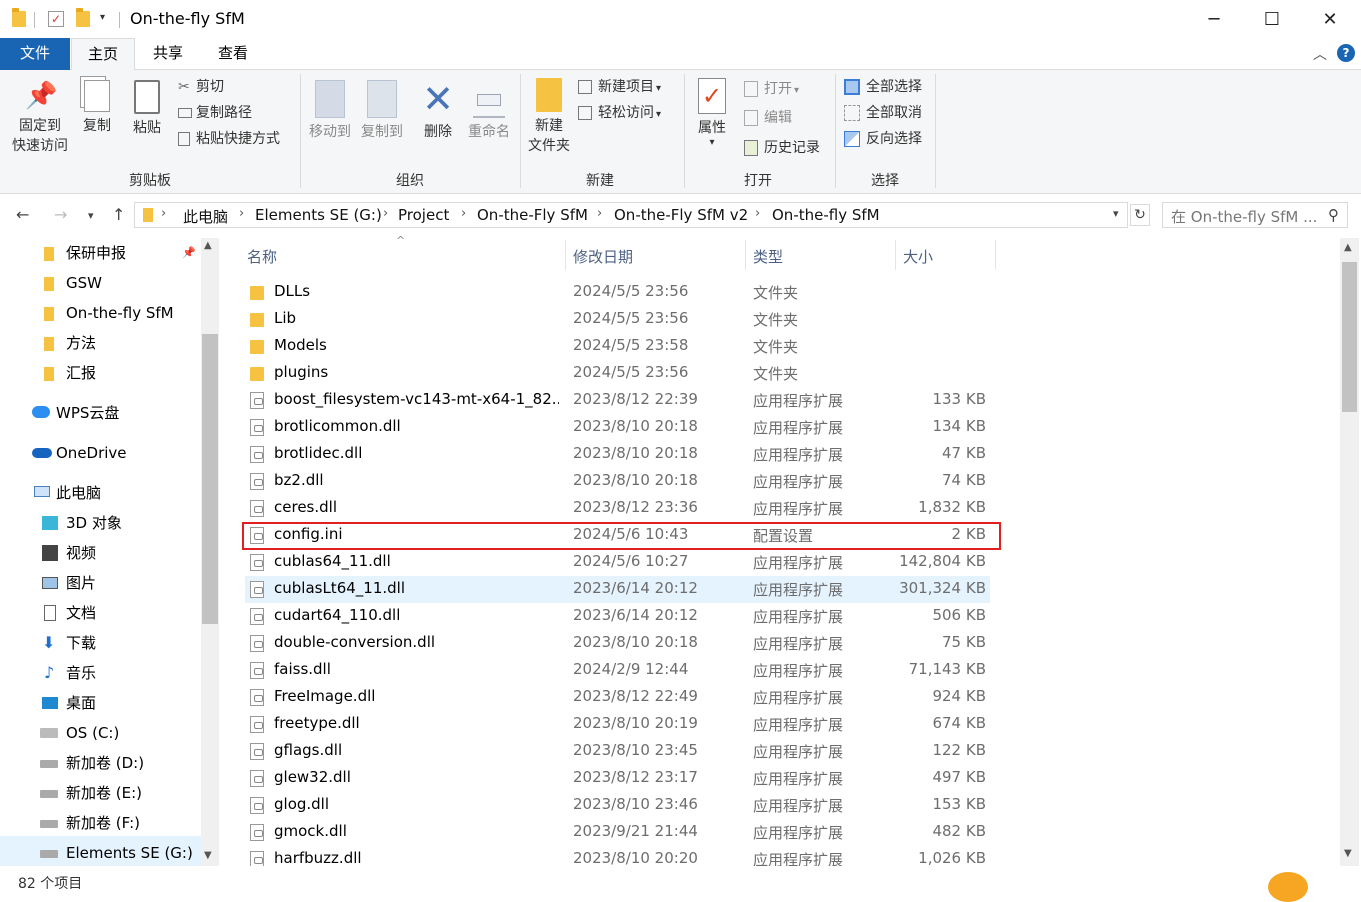 The image size is (1361, 902). I want to click on address-dropdown-icon: ▾, so click(1116, 213).